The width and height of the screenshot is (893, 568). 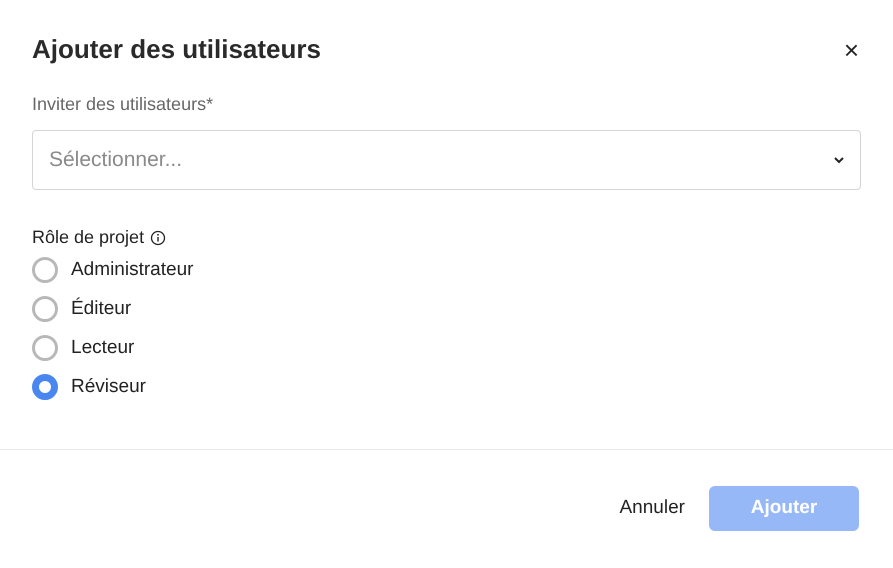 I want to click on info-icon, so click(x=158, y=238).